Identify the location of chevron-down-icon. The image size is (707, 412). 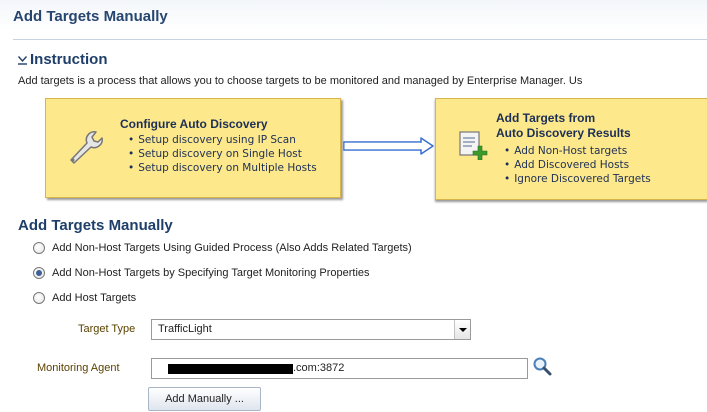
(462, 329).